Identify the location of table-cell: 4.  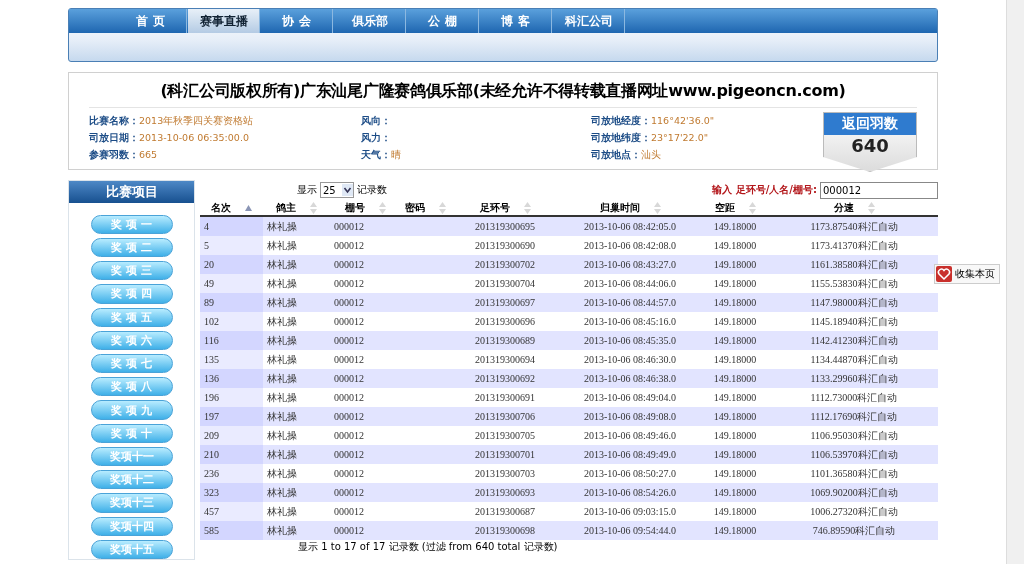
(231, 226).